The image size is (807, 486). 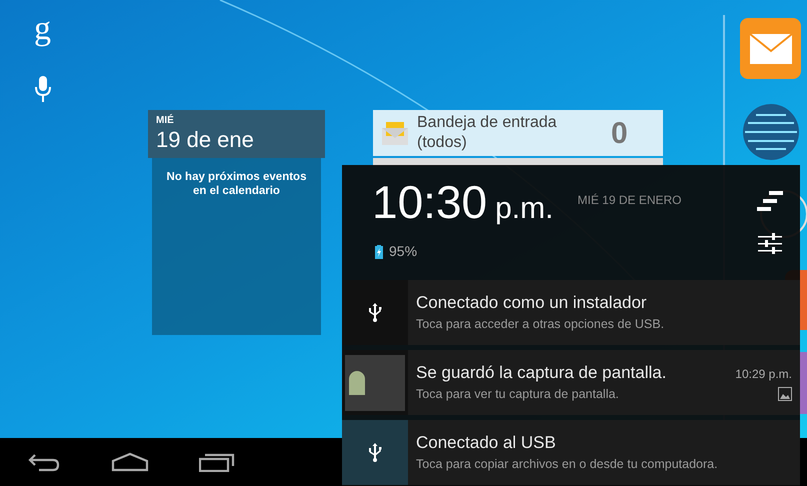 I want to click on clear-all-icon, so click(x=770, y=202).